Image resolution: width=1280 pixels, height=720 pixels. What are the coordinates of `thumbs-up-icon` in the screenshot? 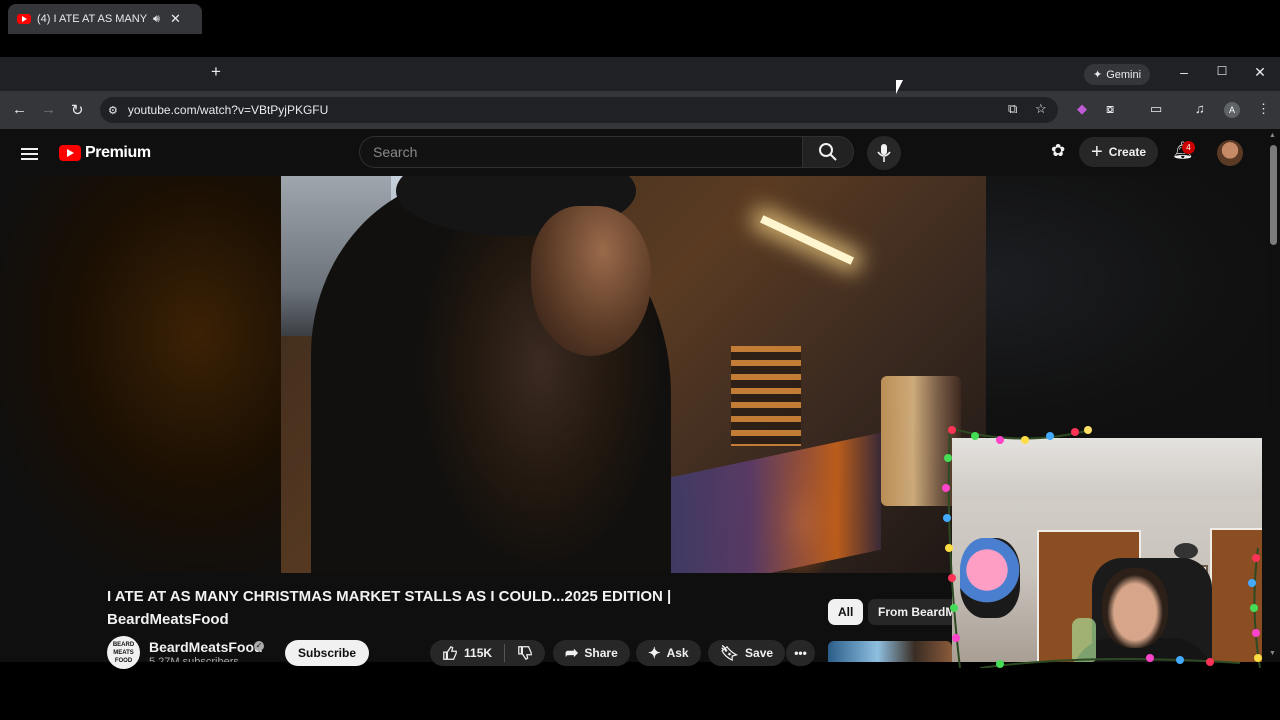 It's located at (450, 653).